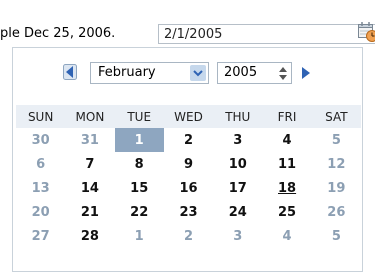 Image resolution: width=375 pixels, height=279 pixels. I want to click on calendar-week-row: 27 28 1 2 3 4 5, so click(188, 236).